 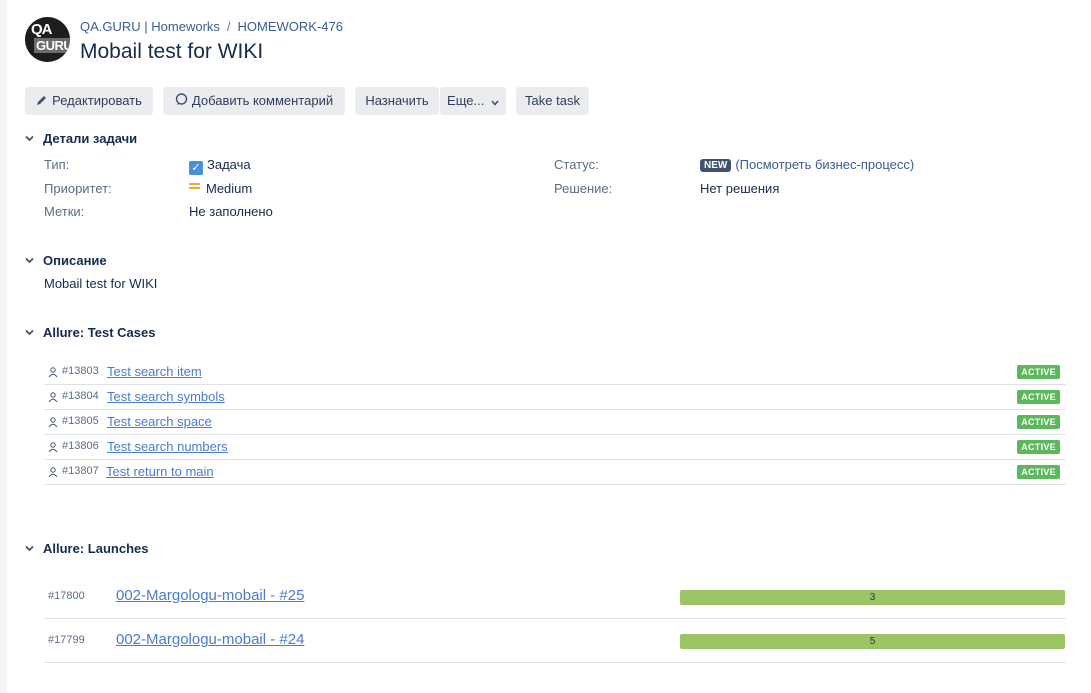 I want to click on pencil-icon, so click(x=42, y=102).